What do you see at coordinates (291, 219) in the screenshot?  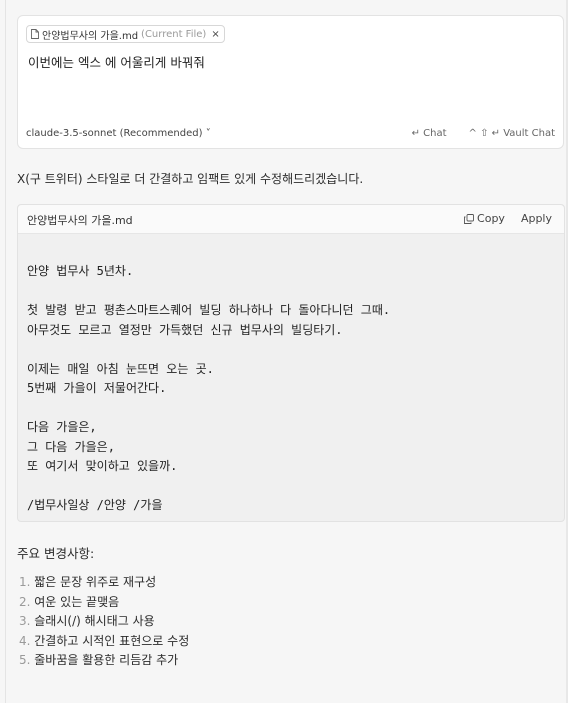 I see `code-block-header: 안양법무사의 가을.md Copy Apply` at bounding box center [291, 219].